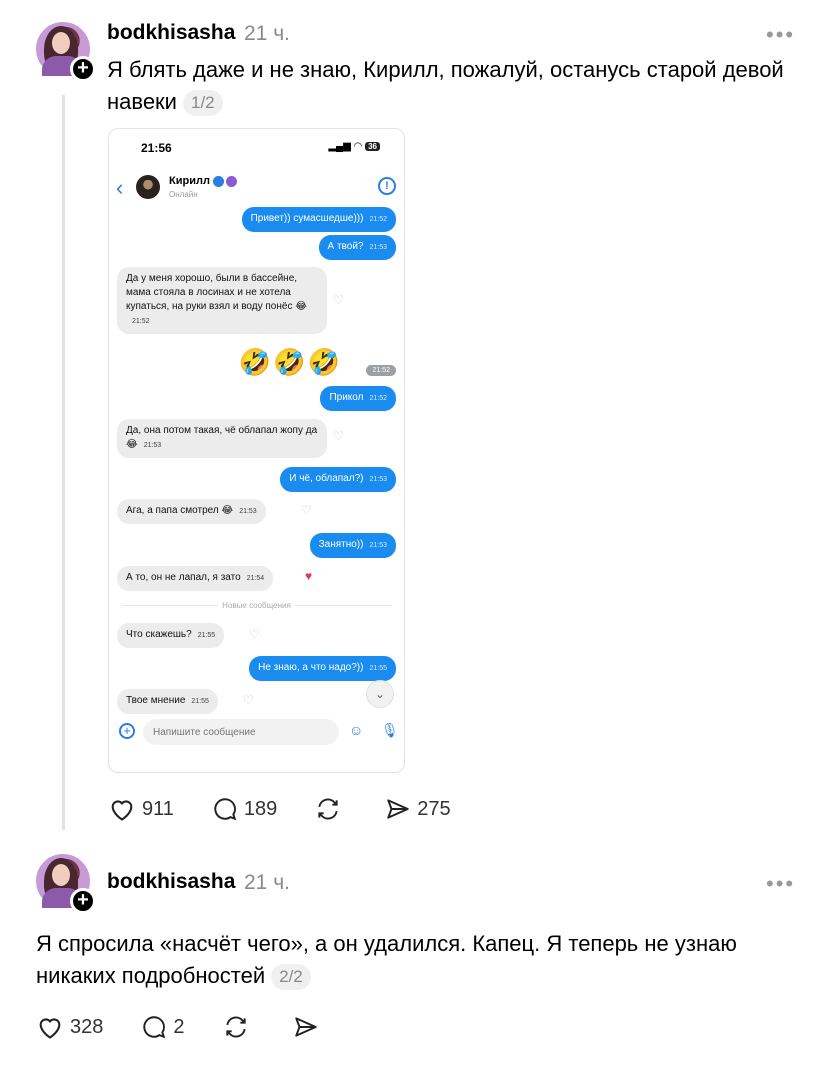 This screenshot has height=1070, width=830. I want to click on chat-header: ‹ Кирилл Онлайн !, so click(256, 191).